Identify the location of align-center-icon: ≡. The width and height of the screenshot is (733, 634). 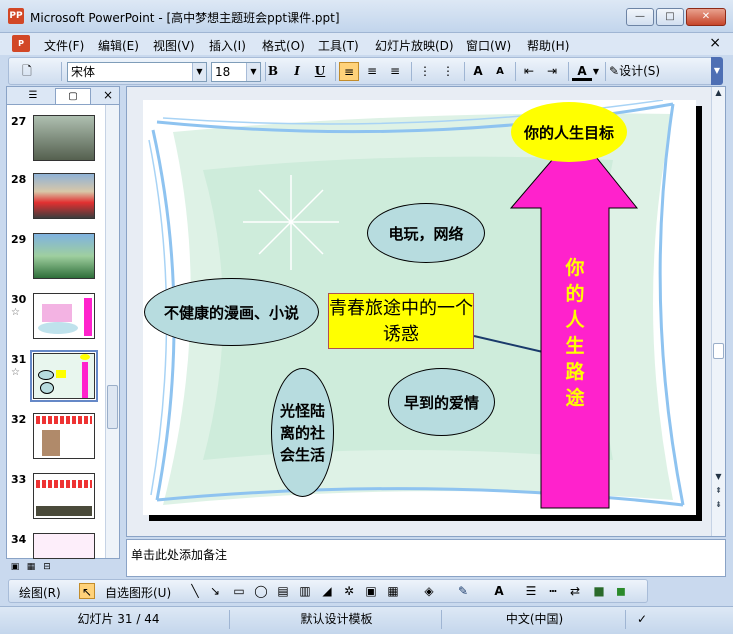
(372, 71).